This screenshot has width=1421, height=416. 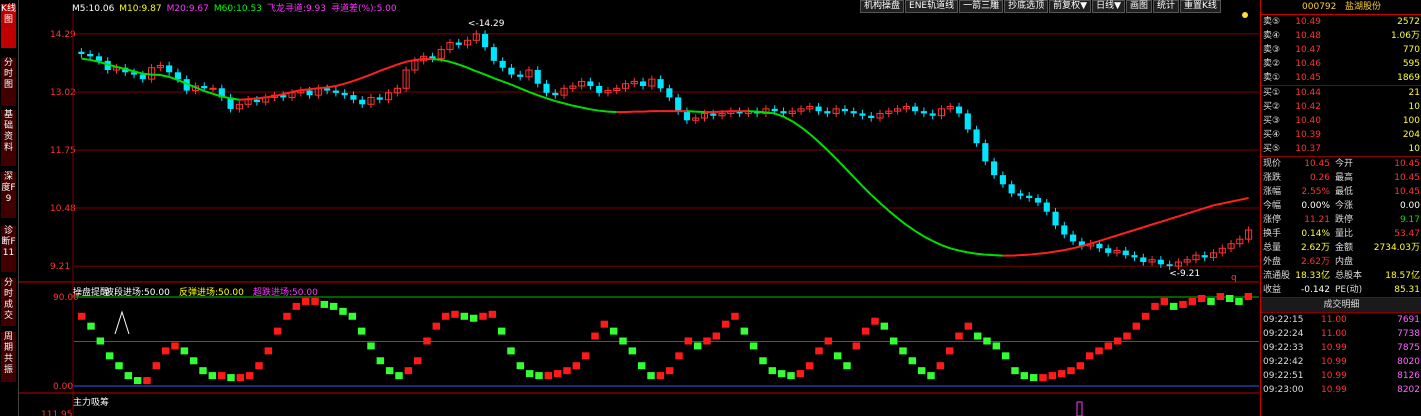 I want to click on sub2-axis-label: 111.95, so click(x=57, y=413).